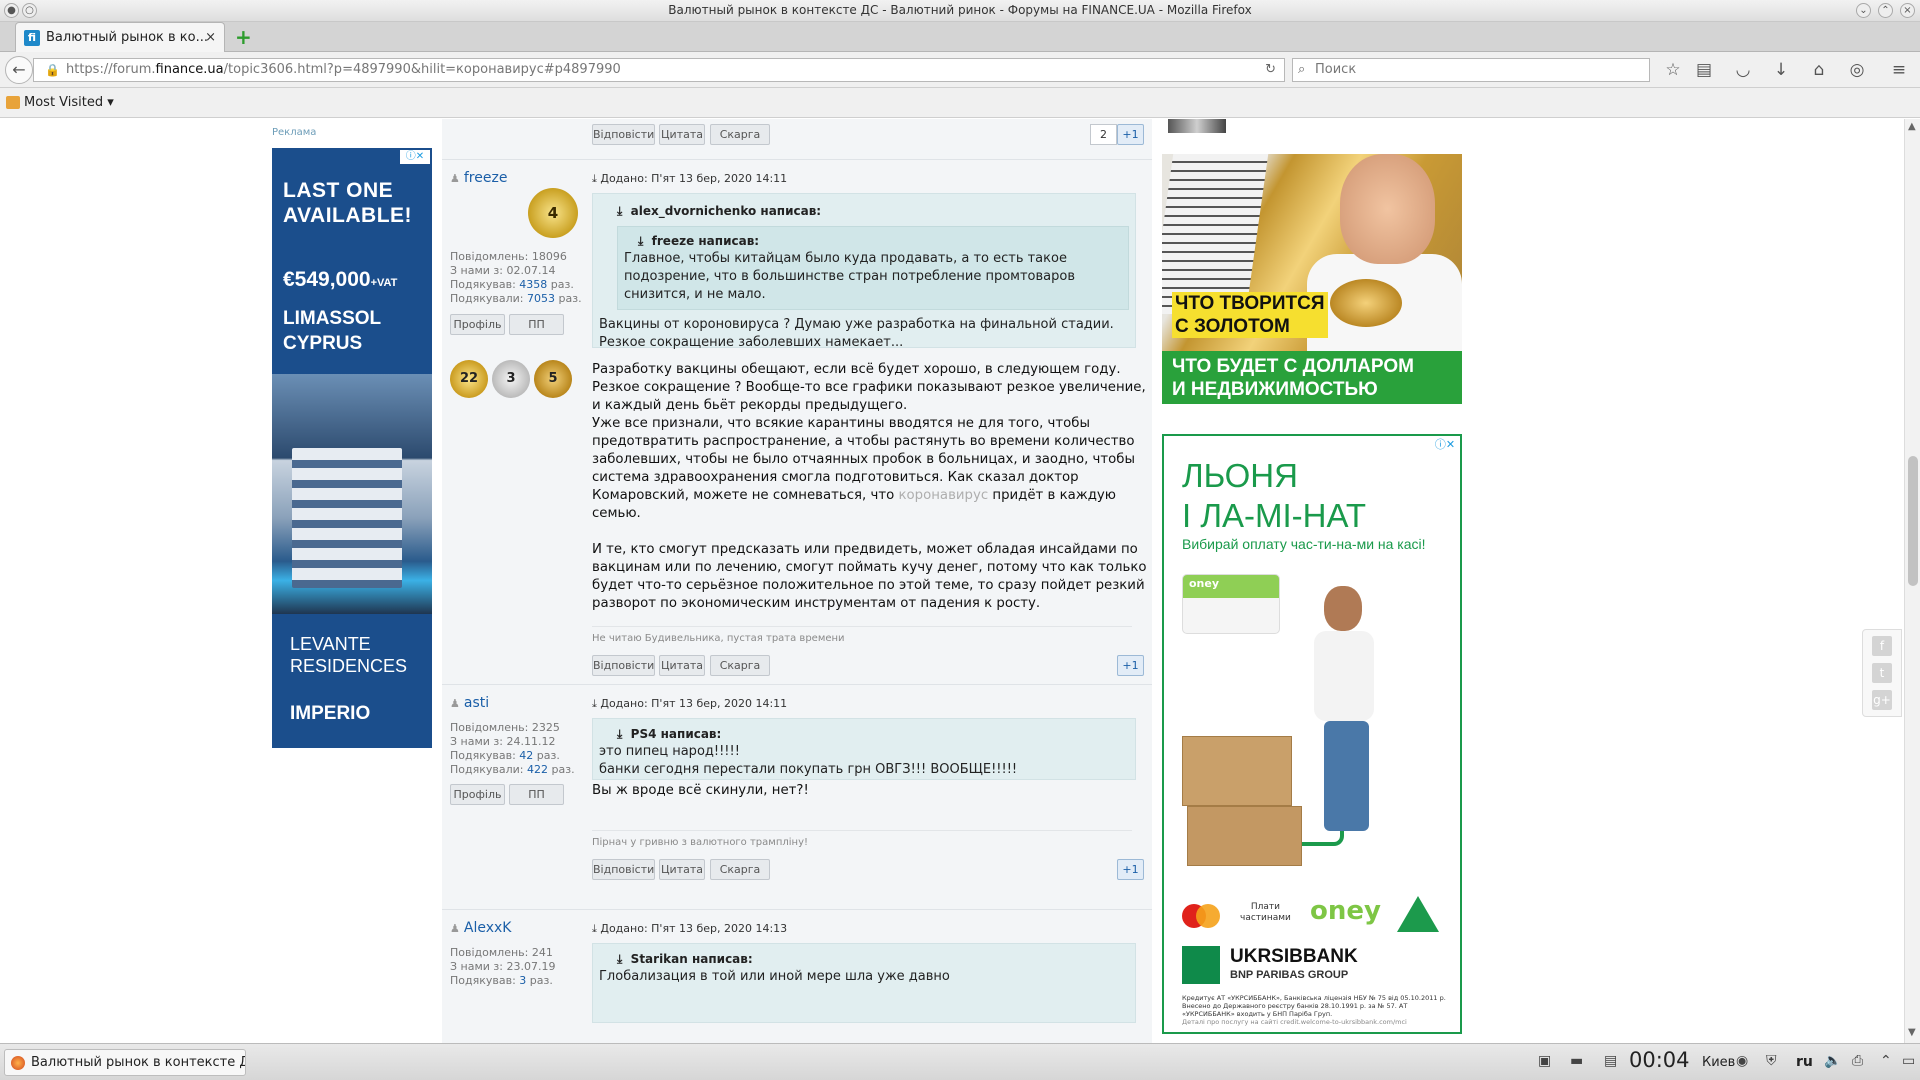 The height and width of the screenshot is (1080, 1920). I want to click on thanks-count: 2, so click(1103, 134).